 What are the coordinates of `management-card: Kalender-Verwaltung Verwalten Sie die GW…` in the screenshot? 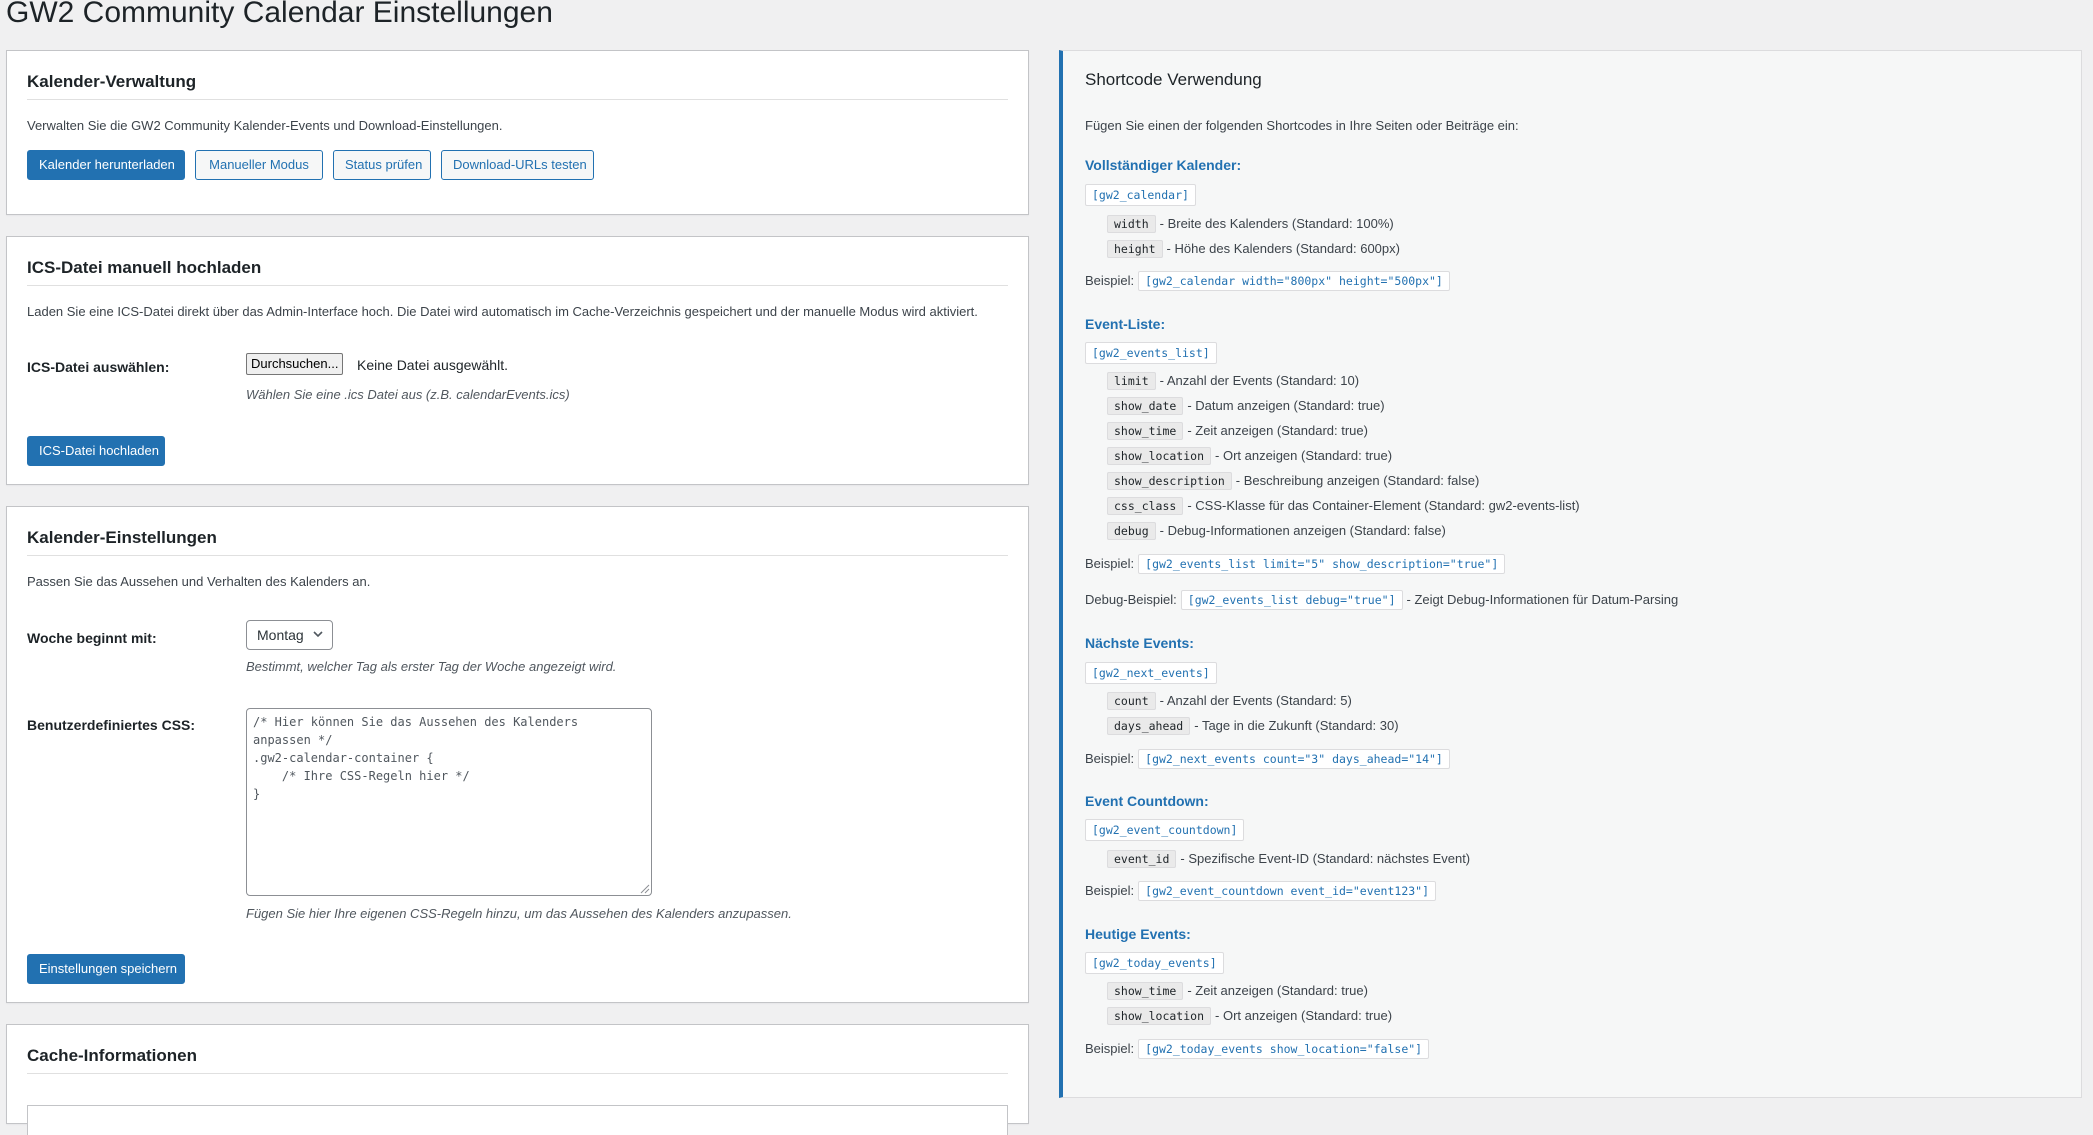 It's located at (517, 132).